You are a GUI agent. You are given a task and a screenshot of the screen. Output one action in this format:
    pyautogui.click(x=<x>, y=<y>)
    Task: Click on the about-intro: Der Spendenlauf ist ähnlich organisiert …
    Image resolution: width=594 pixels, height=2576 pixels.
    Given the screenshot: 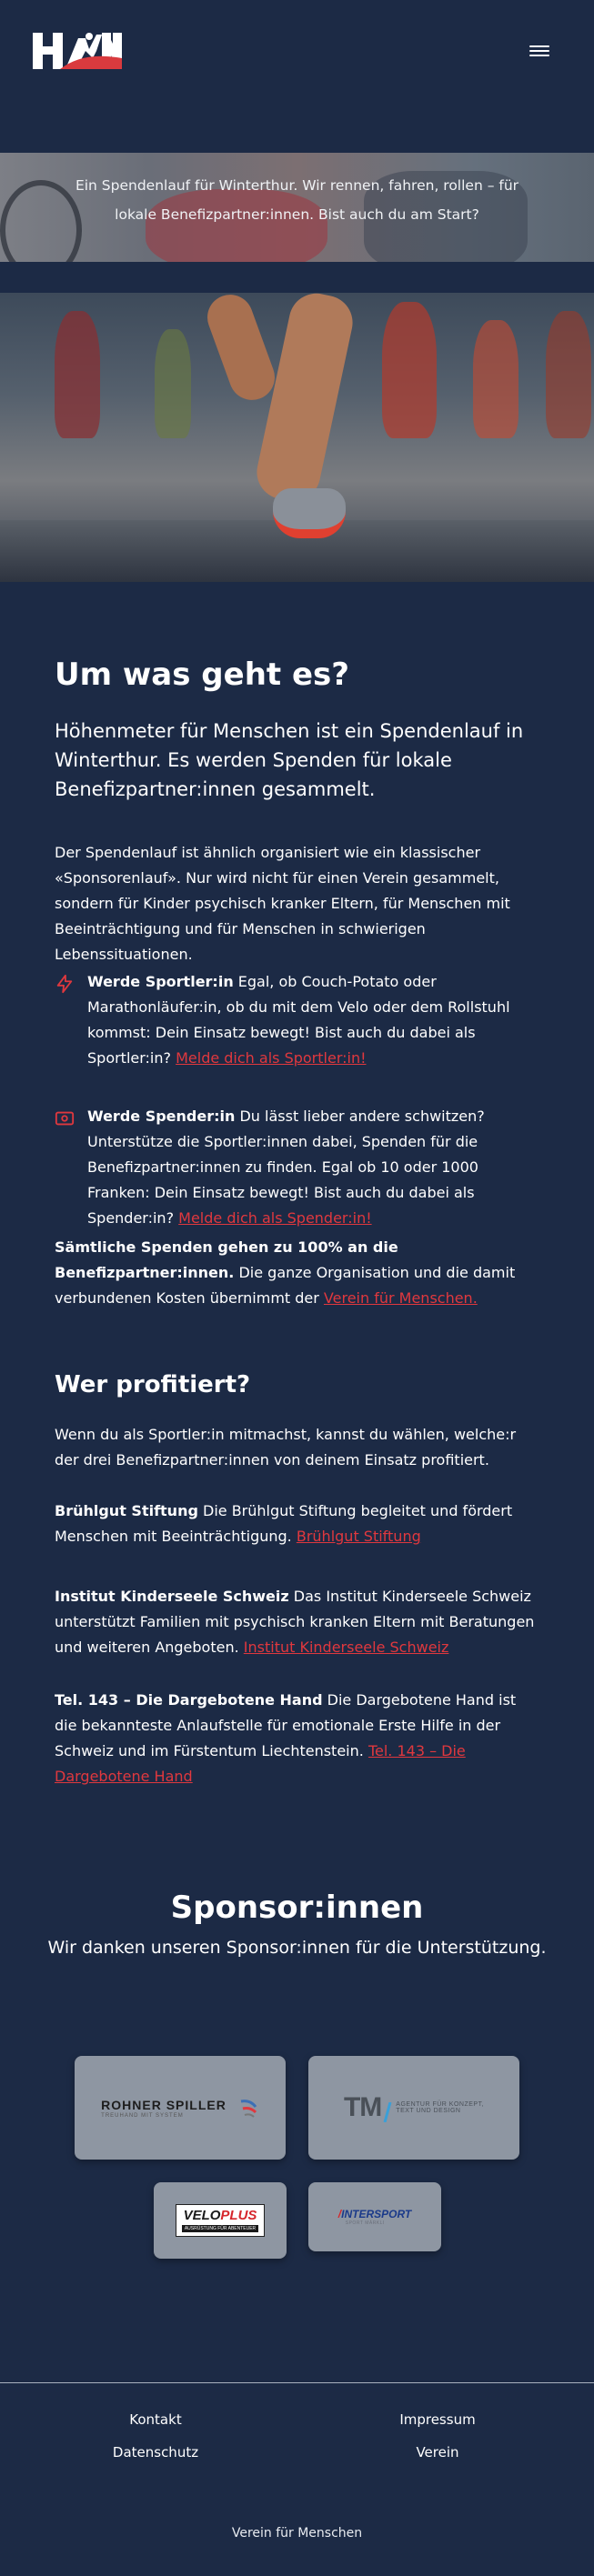 What is the action you would take?
    pyautogui.click(x=282, y=903)
    